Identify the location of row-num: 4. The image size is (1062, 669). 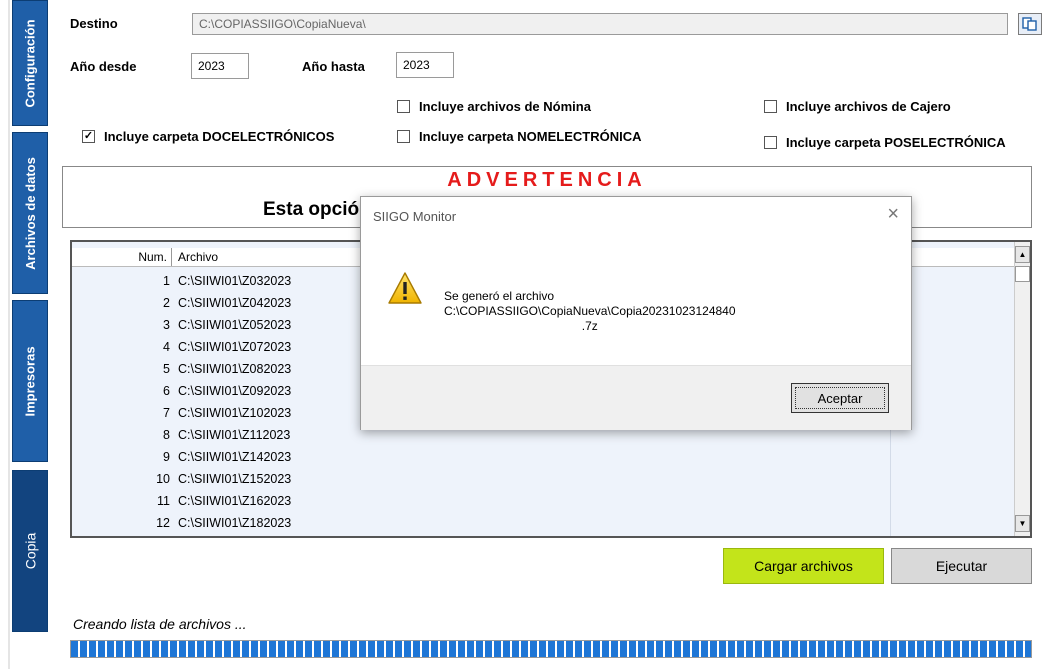
(166, 347).